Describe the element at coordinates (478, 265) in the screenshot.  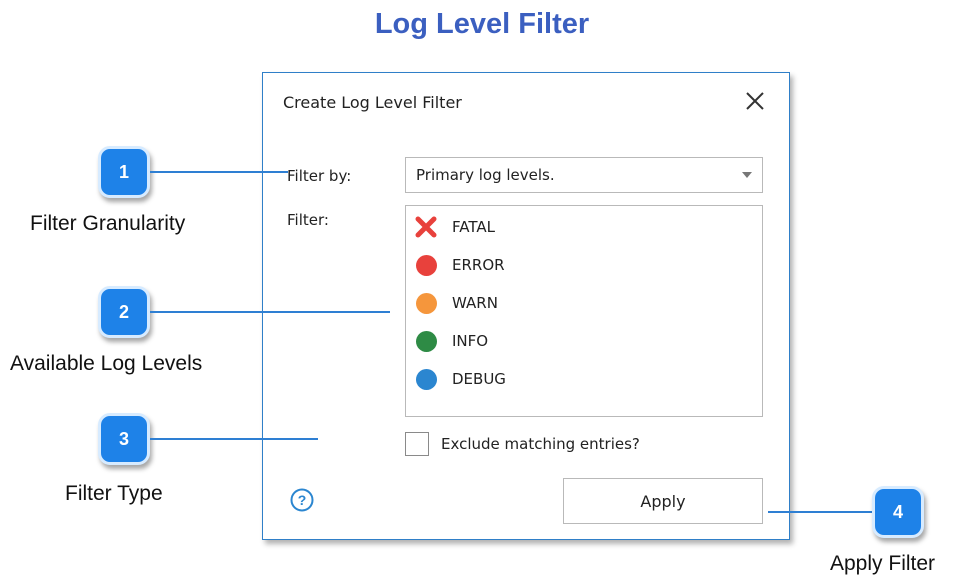
I see `list-item-label: ERROR` at that location.